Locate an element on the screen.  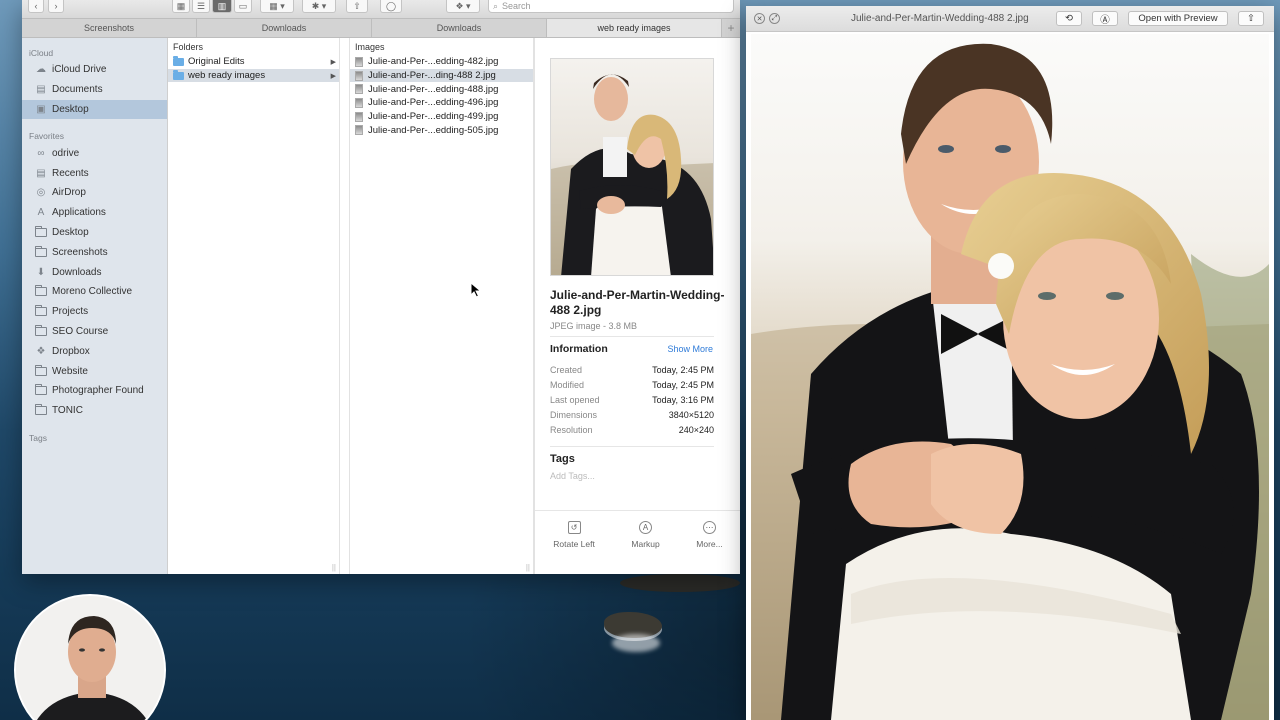
sidebar-item-desktop: Desktop is located at coordinates (94, 233).